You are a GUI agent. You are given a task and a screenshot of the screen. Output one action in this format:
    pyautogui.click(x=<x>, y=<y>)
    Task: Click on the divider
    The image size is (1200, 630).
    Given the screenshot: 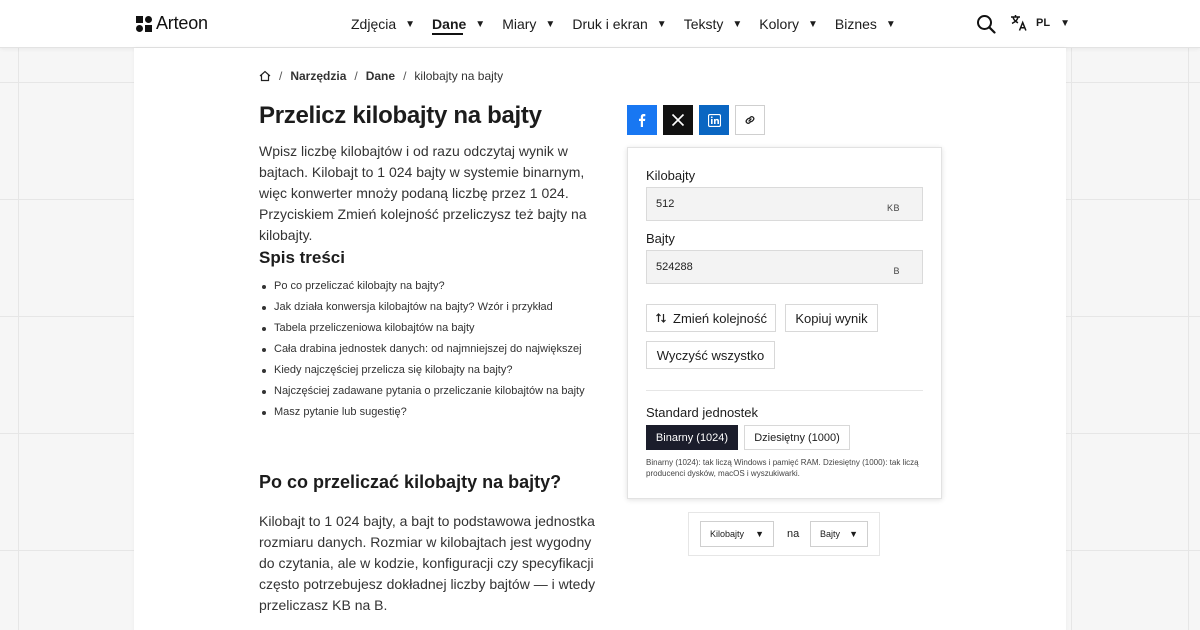 What is the action you would take?
    pyautogui.click(x=784, y=390)
    